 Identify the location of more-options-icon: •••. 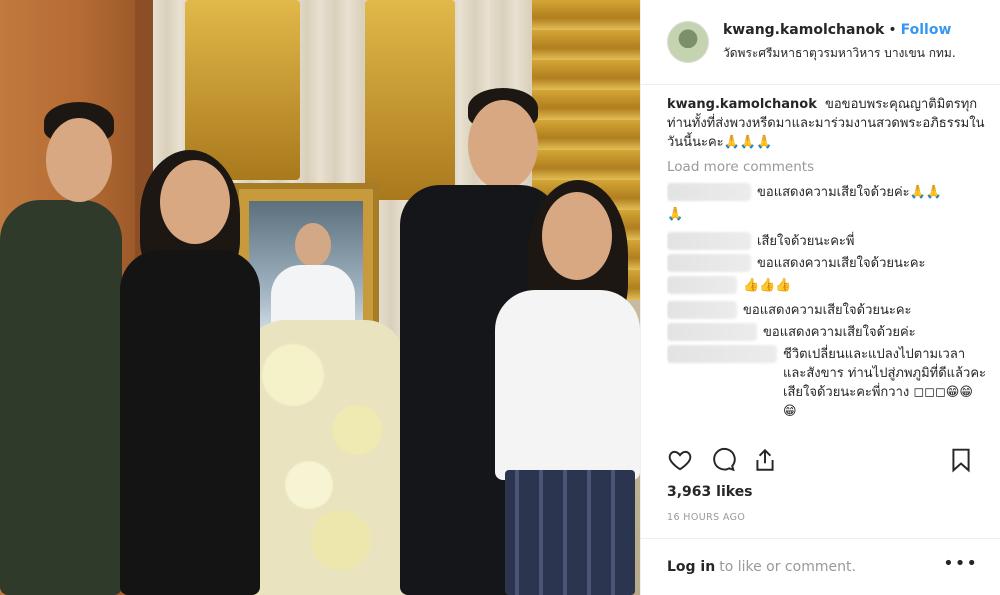
(960, 563).